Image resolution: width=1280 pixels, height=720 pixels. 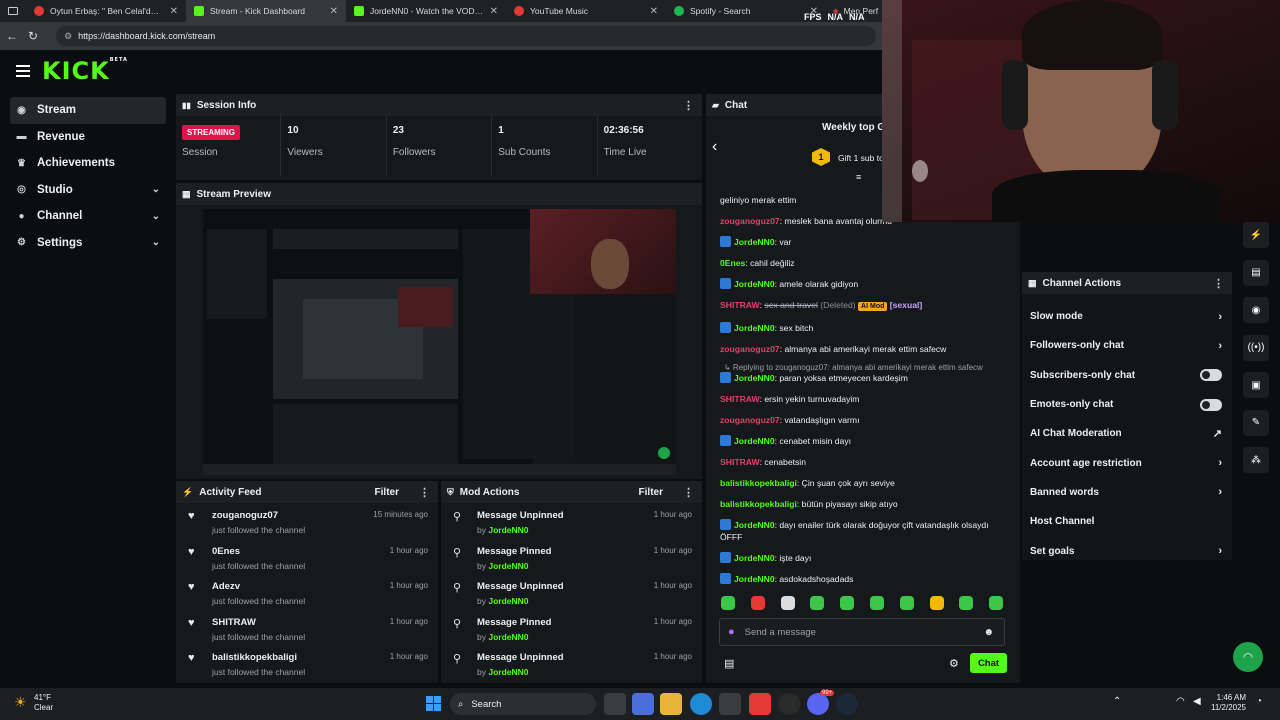 What do you see at coordinates (1256, 272) in the screenshot?
I see `notes-icon: ▤` at bounding box center [1256, 272].